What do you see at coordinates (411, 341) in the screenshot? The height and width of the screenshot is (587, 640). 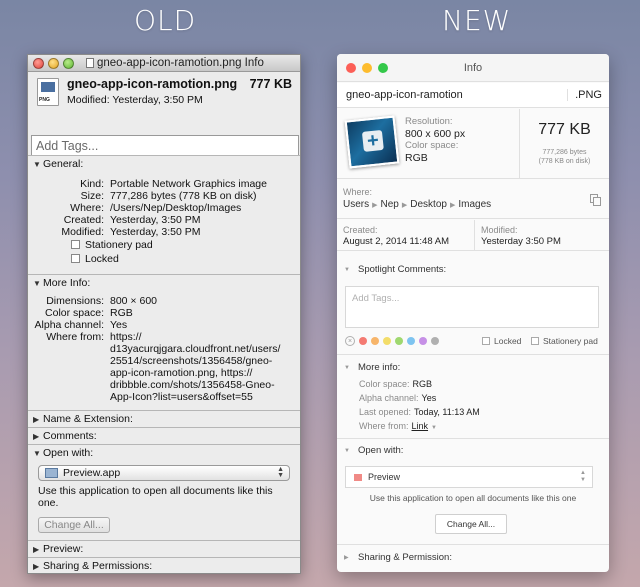 I see `tag-color-blue` at bounding box center [411, 341].